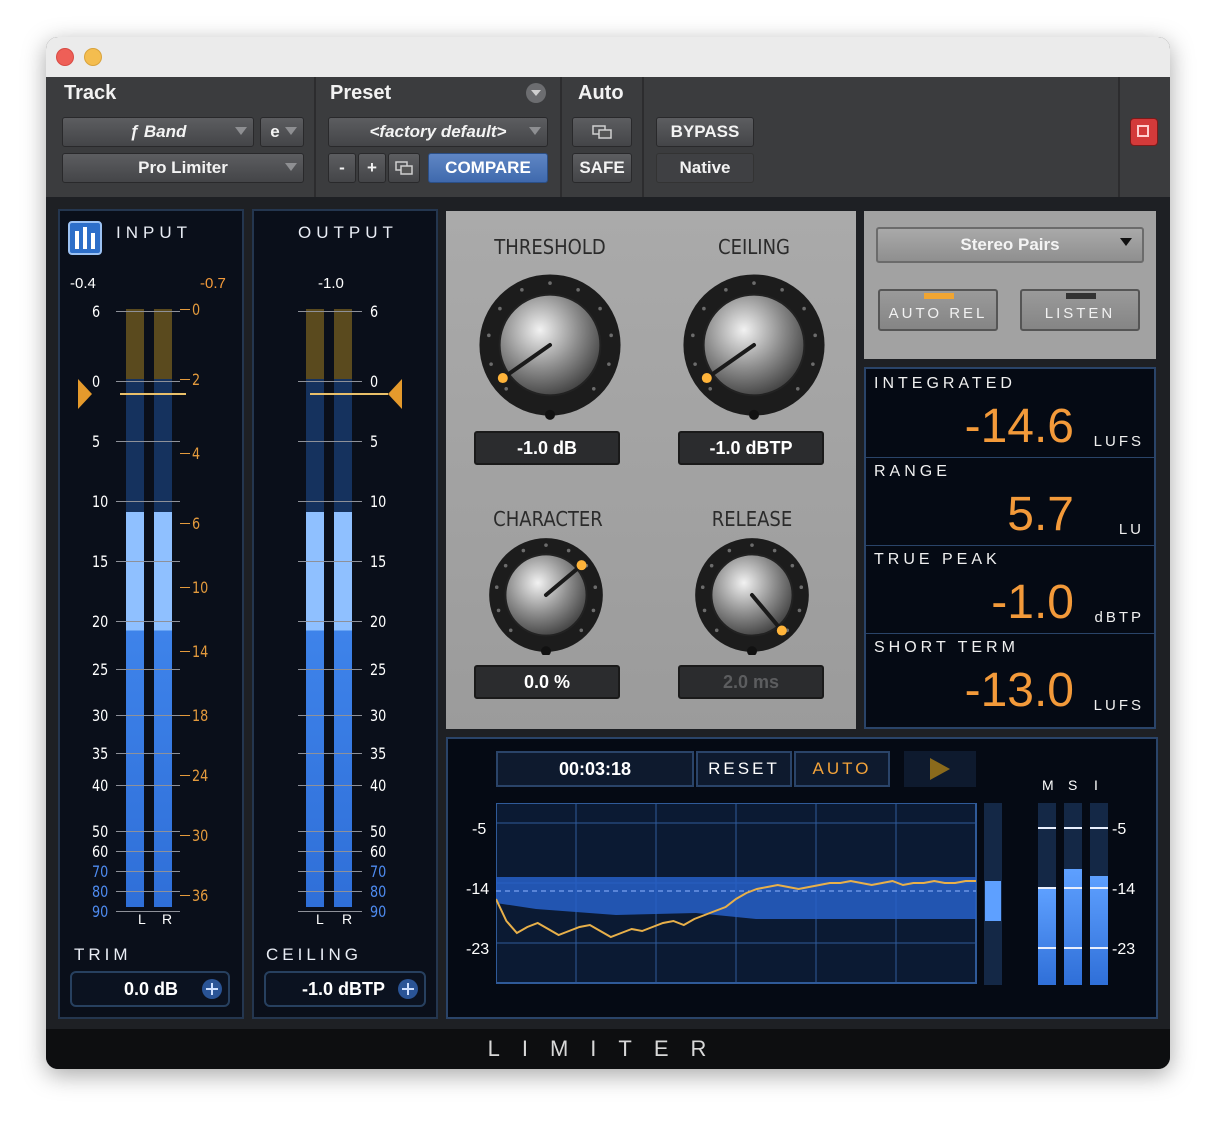 The height and width of the screenshot is (1124, 1216). Describe the element at coordinates (196, 523) in the screenshot. I see `gain-reduction-label: 6` at that location.